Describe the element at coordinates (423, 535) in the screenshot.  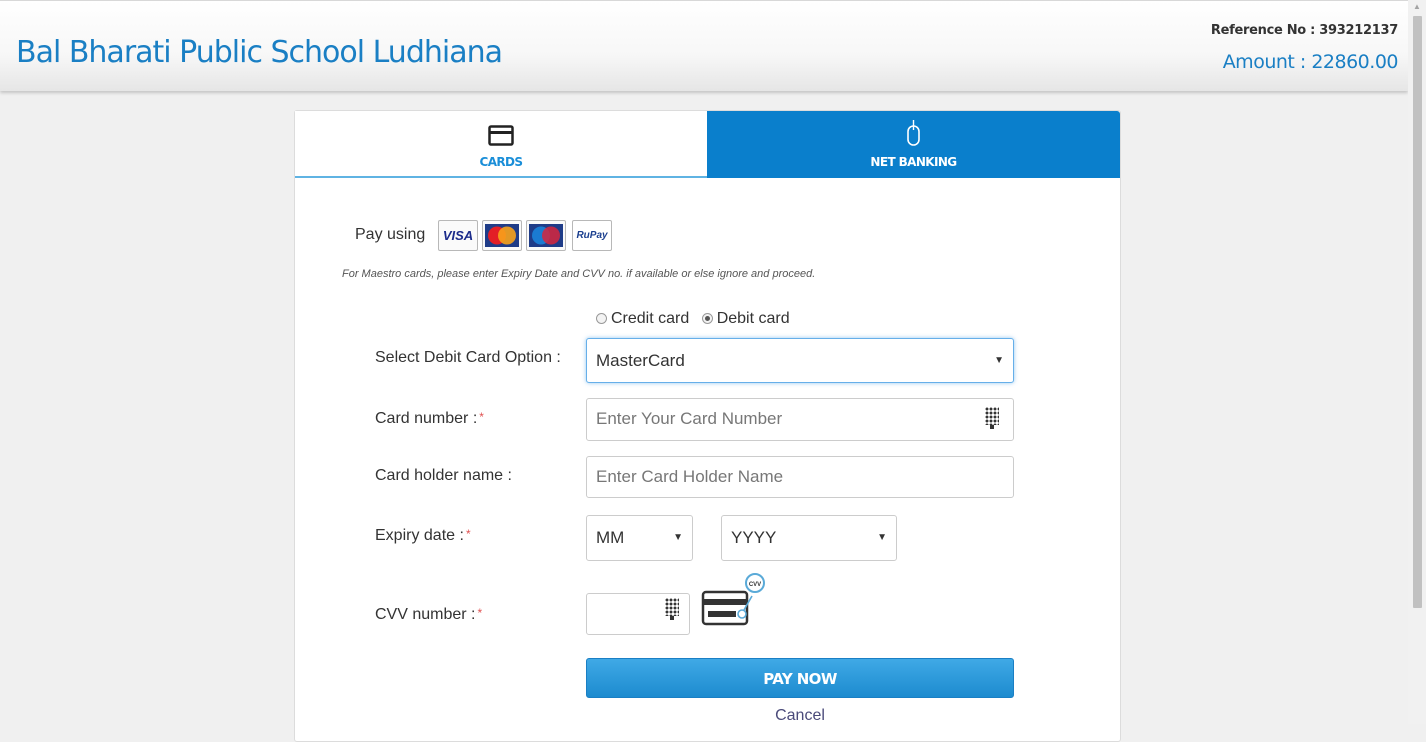
I see `expiry-date-label: Expiry date : *` at that location.